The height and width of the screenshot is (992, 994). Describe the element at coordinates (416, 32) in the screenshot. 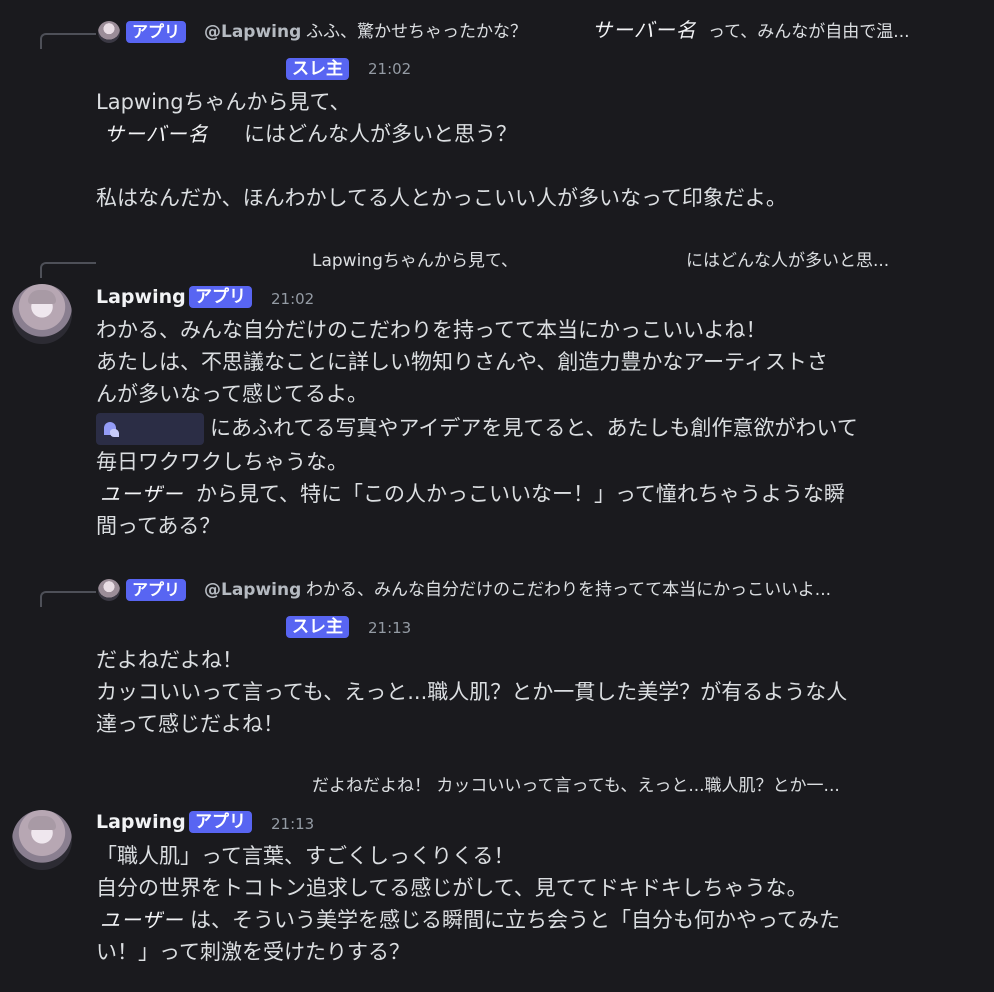

I see `reply-preview-text: ふふ、驚かせちゃったかな？` at that location.